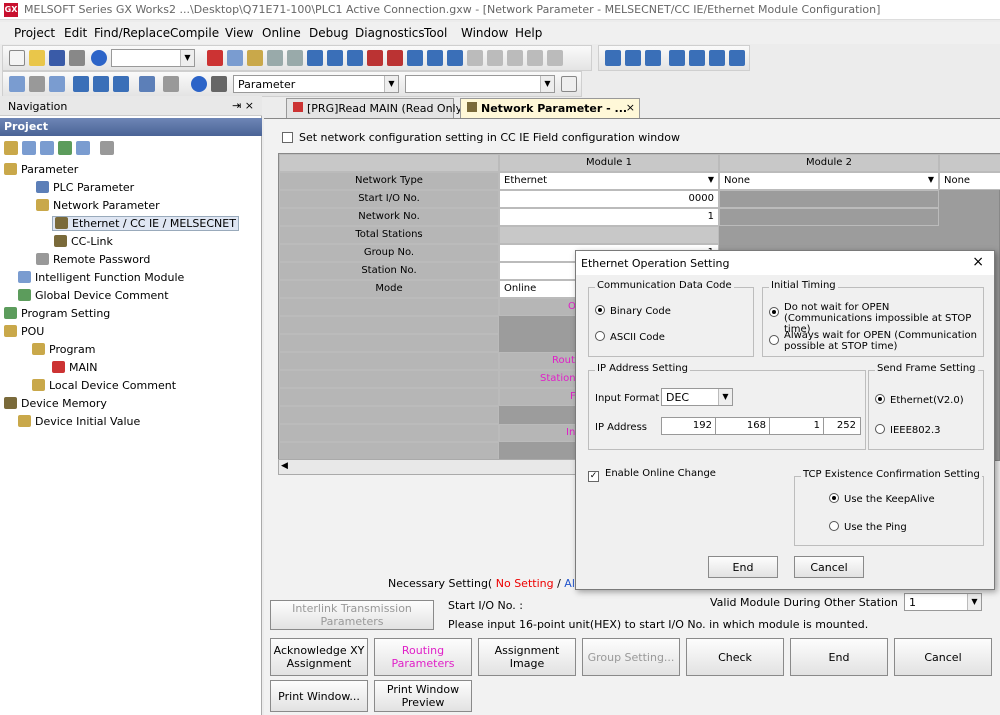  What do you see at coordinates (484, 33) in the screenshot?
I see `menu-window: Window` at bounding box center [484, 33].